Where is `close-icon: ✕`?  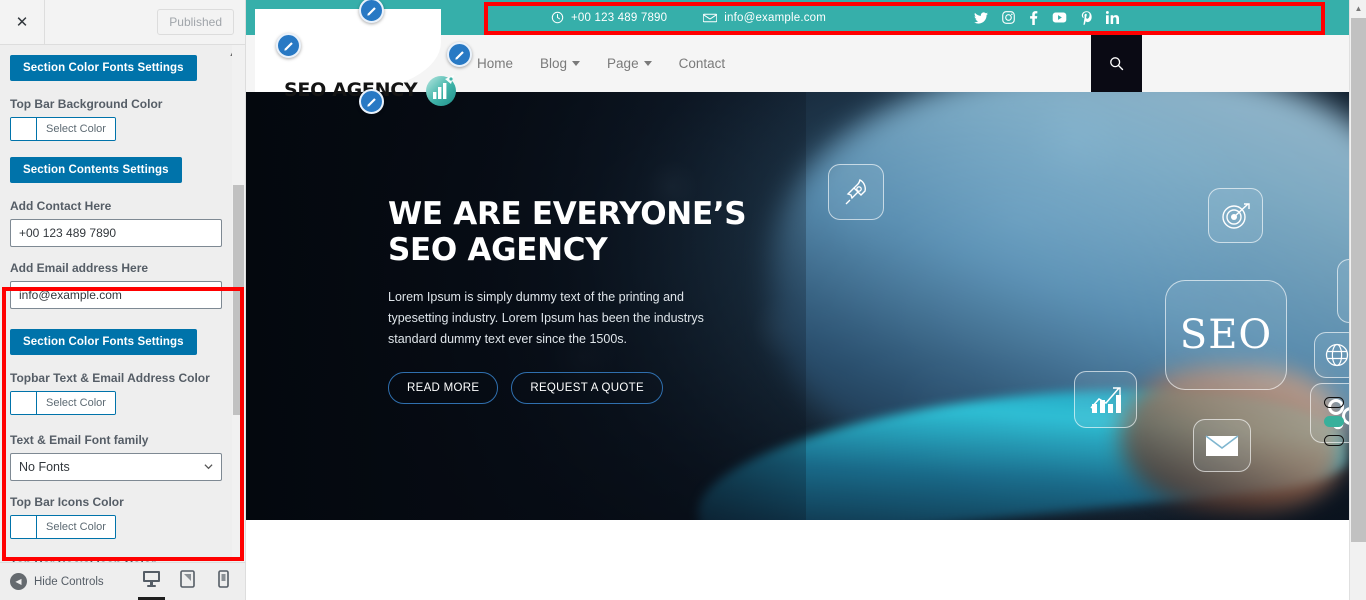 close-icon: ✕ is located at coordinates (22, 22).